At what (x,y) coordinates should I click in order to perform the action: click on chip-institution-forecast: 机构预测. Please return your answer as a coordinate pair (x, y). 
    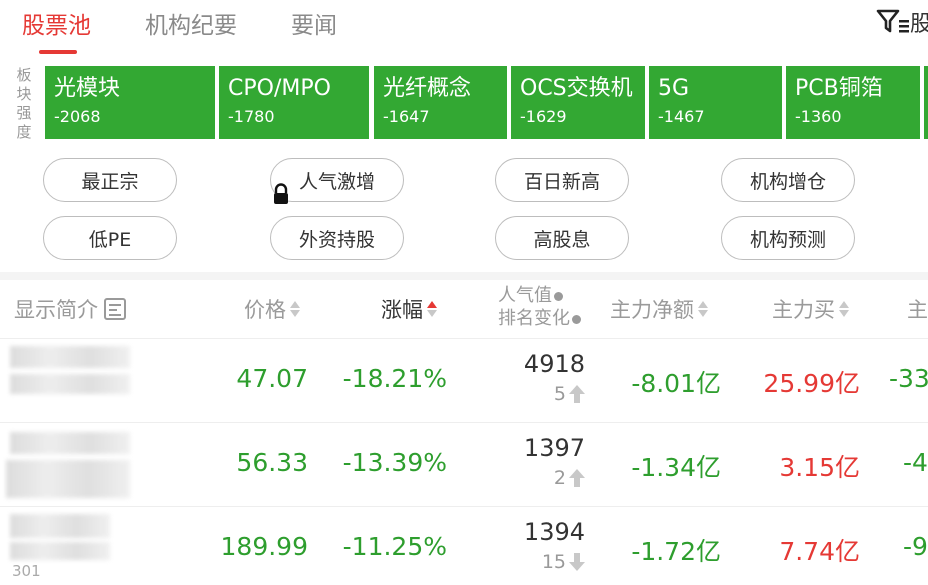
    Looking at the image, I should click on (788, 238).